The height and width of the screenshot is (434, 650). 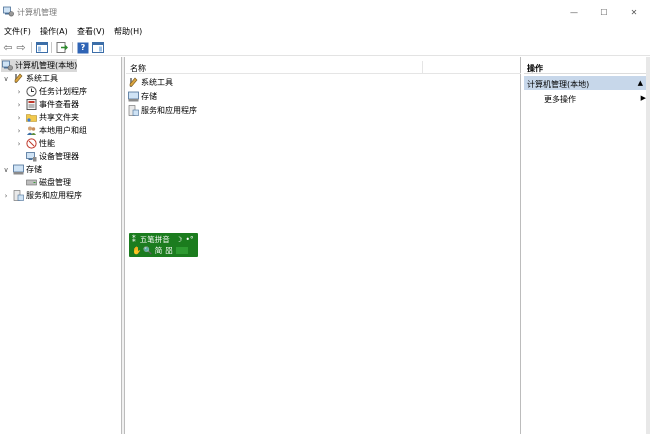 I want to click on more-actions-item: 更多操作 ▶, so click(x=595, y=100).